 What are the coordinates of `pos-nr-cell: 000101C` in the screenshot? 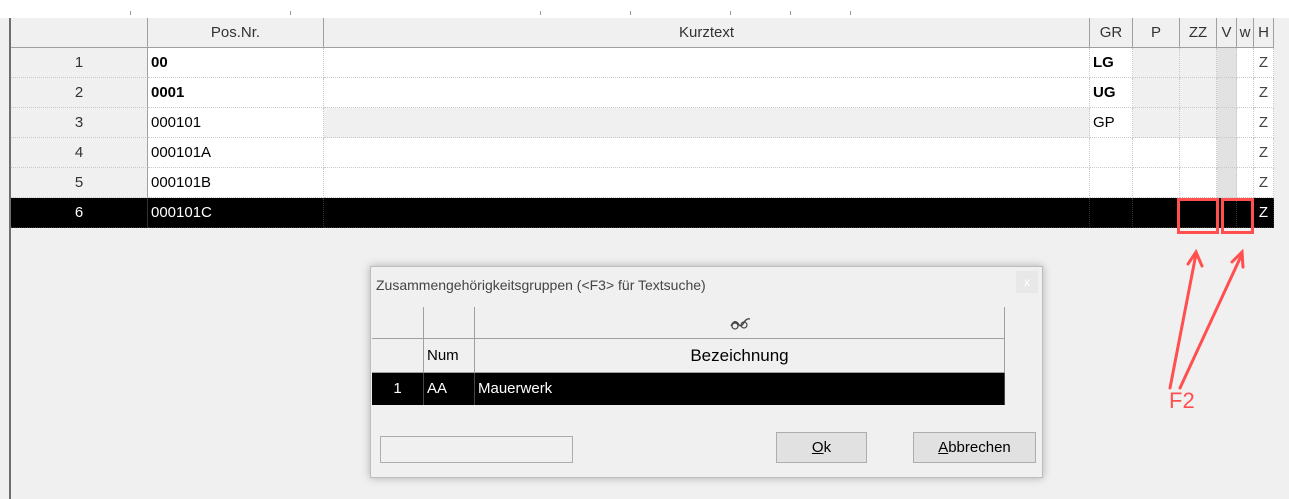 It's located at (236, 213).